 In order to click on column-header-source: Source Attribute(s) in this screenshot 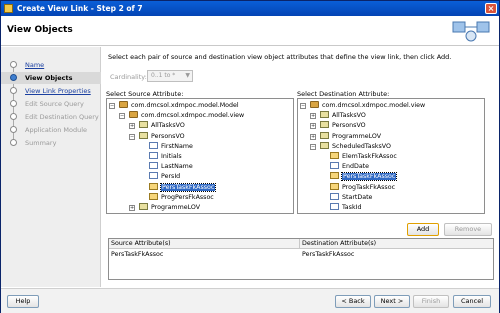, I will do `click(204, 244)`.